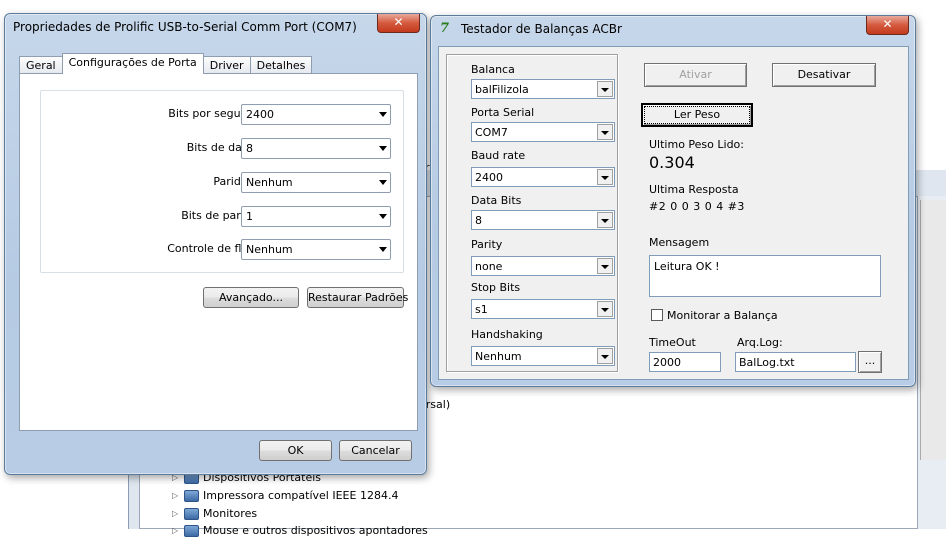 The image size is (946, 539). Describe the element at coordinates (543, 132) in the screenshot. I see `serial-port-select: COM7` at that location.